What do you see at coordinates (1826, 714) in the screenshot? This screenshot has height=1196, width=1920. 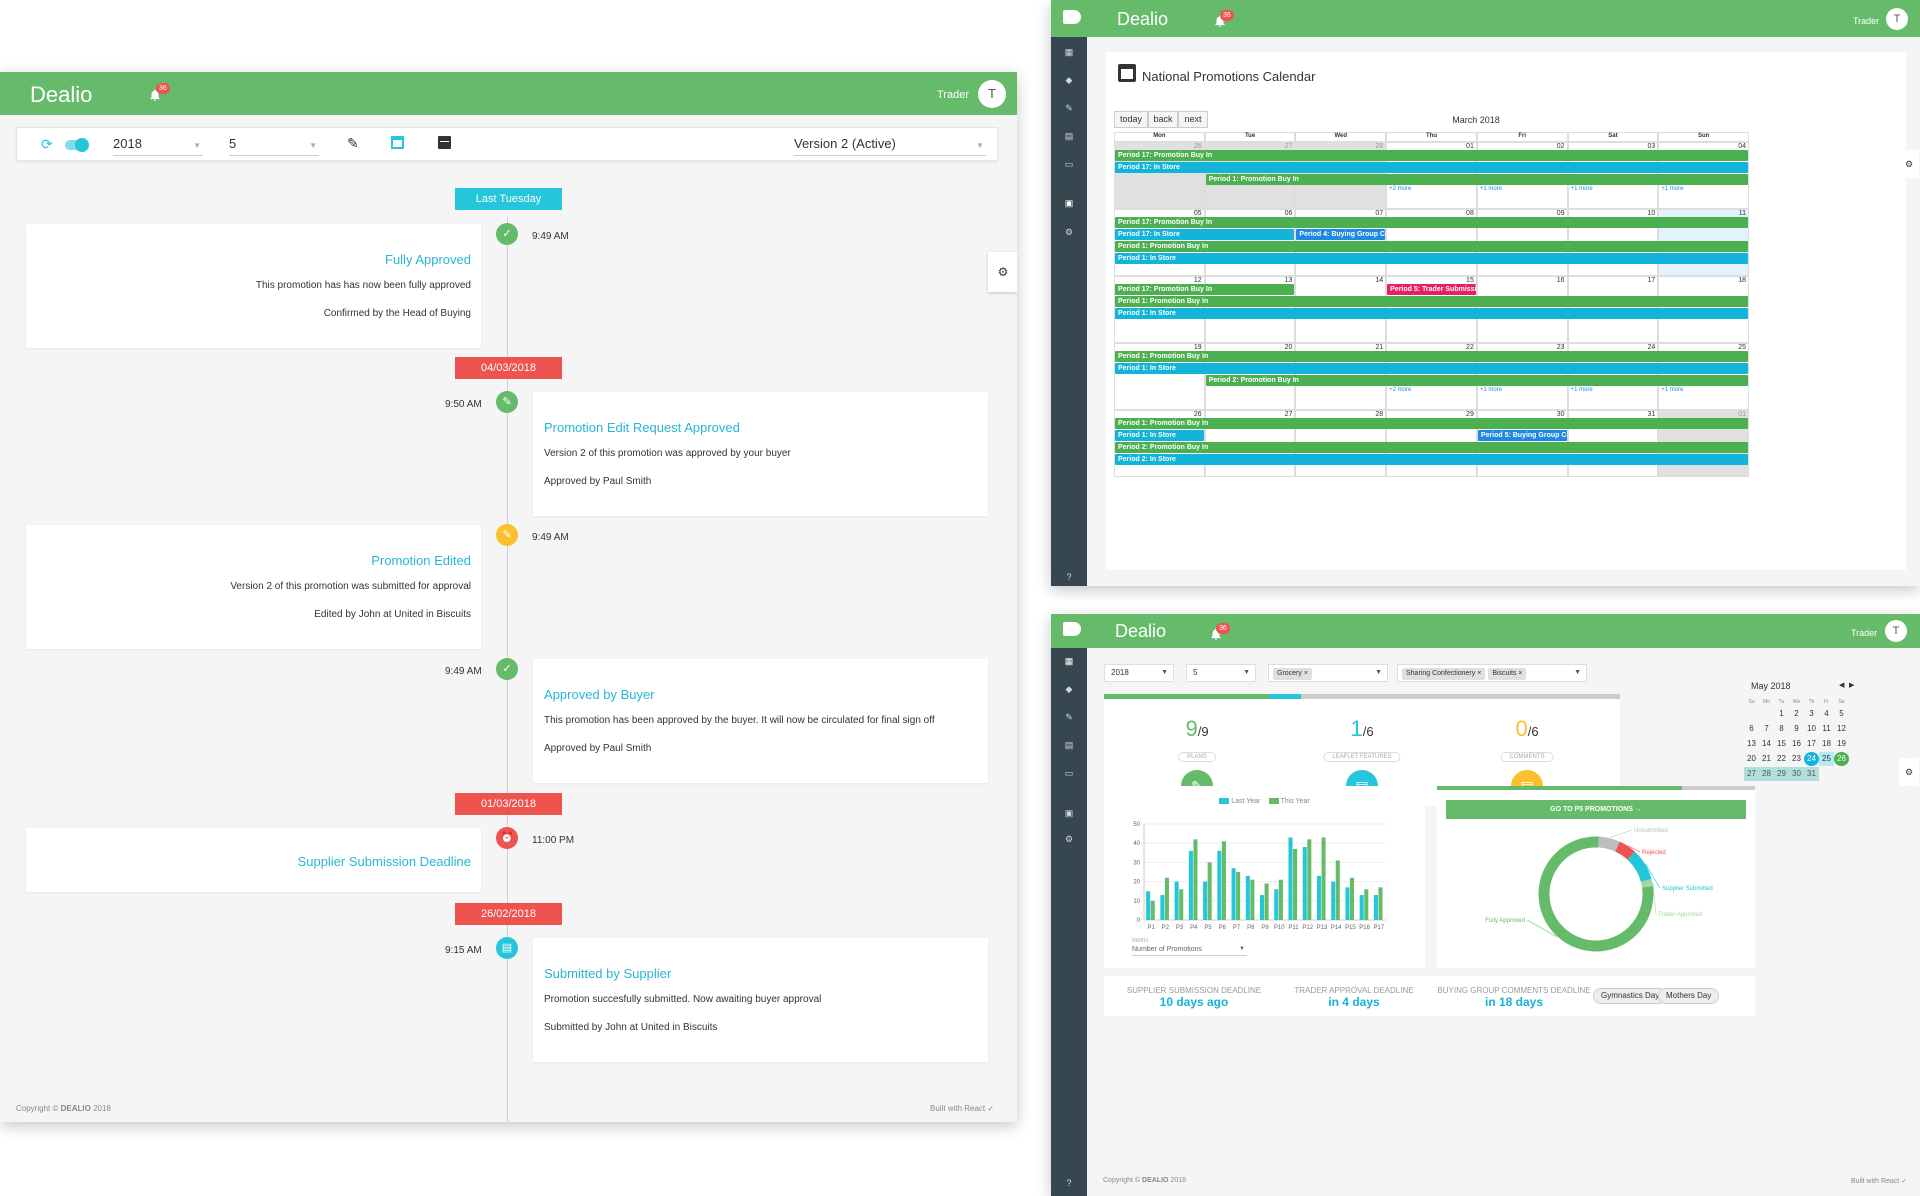 I see `mini-calendar-day: 4` at bounding box center [1826, 714].